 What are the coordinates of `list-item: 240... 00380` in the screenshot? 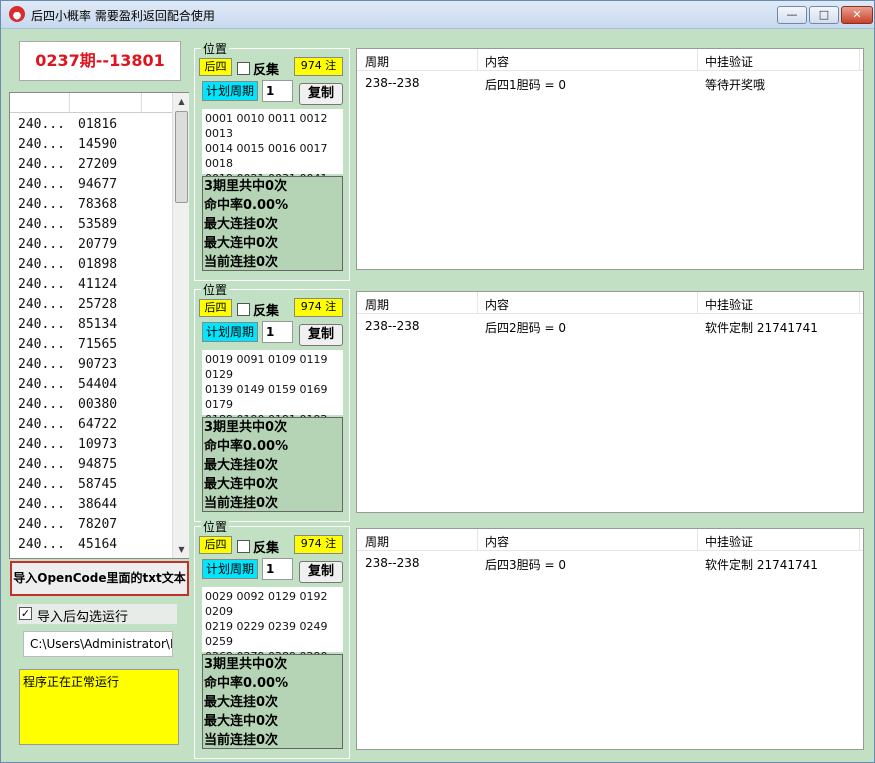 It's located at (91, 405).